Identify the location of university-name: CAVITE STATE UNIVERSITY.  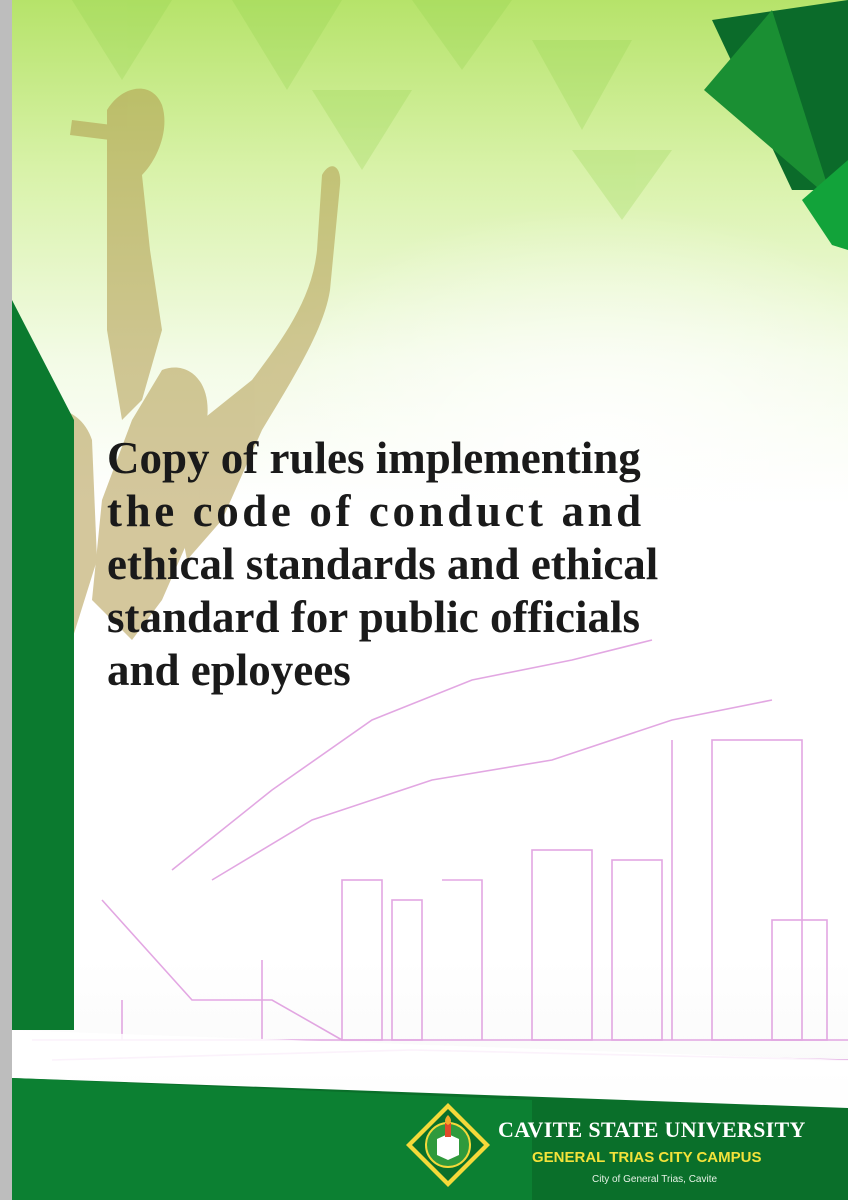
(652, 1129).